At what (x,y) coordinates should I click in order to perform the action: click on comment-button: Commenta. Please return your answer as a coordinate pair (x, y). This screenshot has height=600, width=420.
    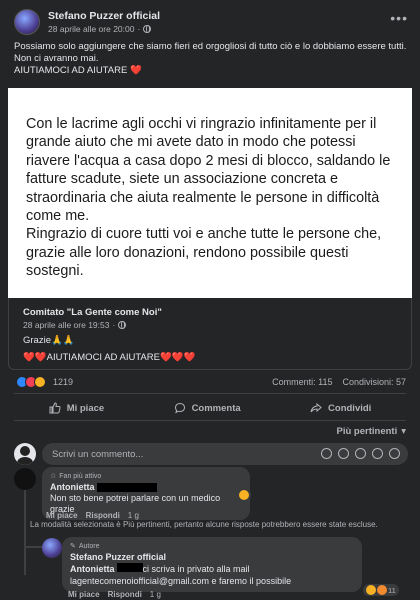
    Looking at the image, I should click on (207, 408).